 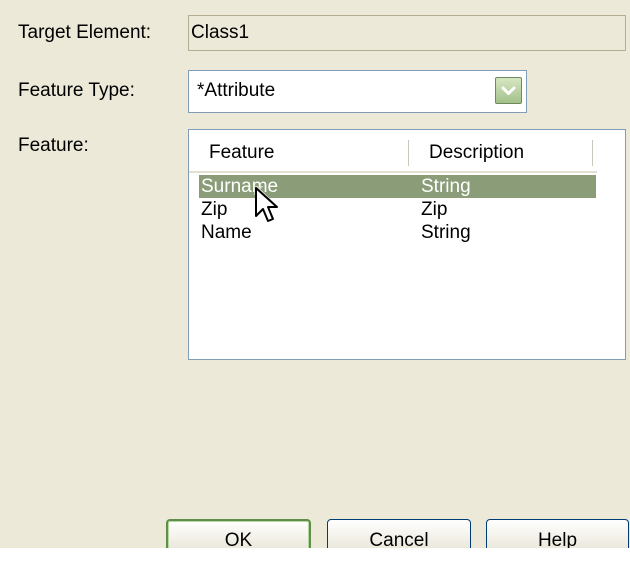 What do you see at coordinates (476, 153) in the screenshot?
I see `column-header-description: Description` at bounding box center [476, 153].